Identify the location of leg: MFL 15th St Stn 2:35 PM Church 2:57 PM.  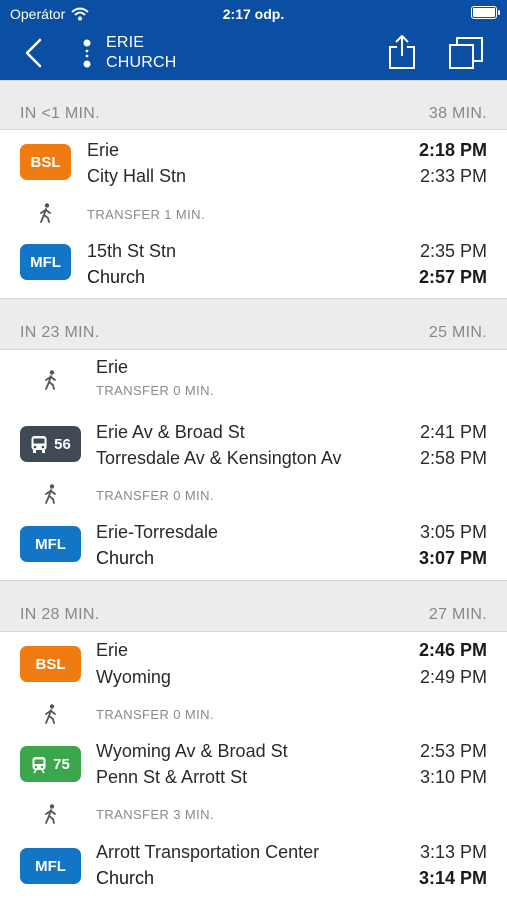
(253, 264).